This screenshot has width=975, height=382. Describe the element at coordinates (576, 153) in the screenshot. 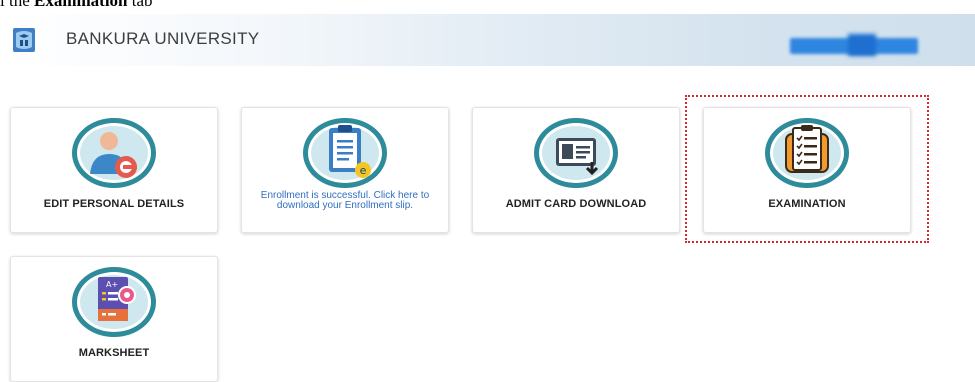

I see `id-card-download-icon` at that location.